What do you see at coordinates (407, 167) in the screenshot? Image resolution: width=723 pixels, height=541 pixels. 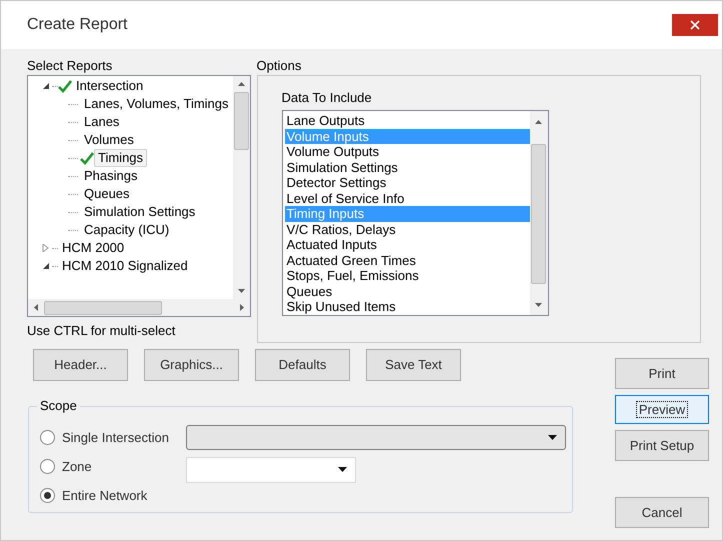 I see `list-item: Simulation Settings` at bounding box center [407, 167].